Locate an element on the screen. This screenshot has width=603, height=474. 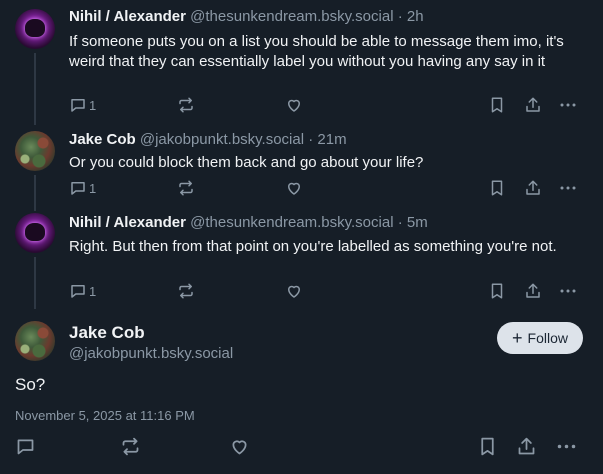
reply-button is located at coordinates (25, 446).